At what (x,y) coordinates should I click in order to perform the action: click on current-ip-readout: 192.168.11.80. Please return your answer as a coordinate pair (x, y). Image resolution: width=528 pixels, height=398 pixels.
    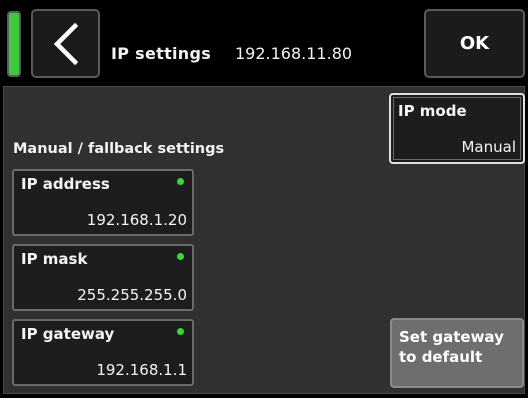
    Looking at the image, I should click on (294, 53).